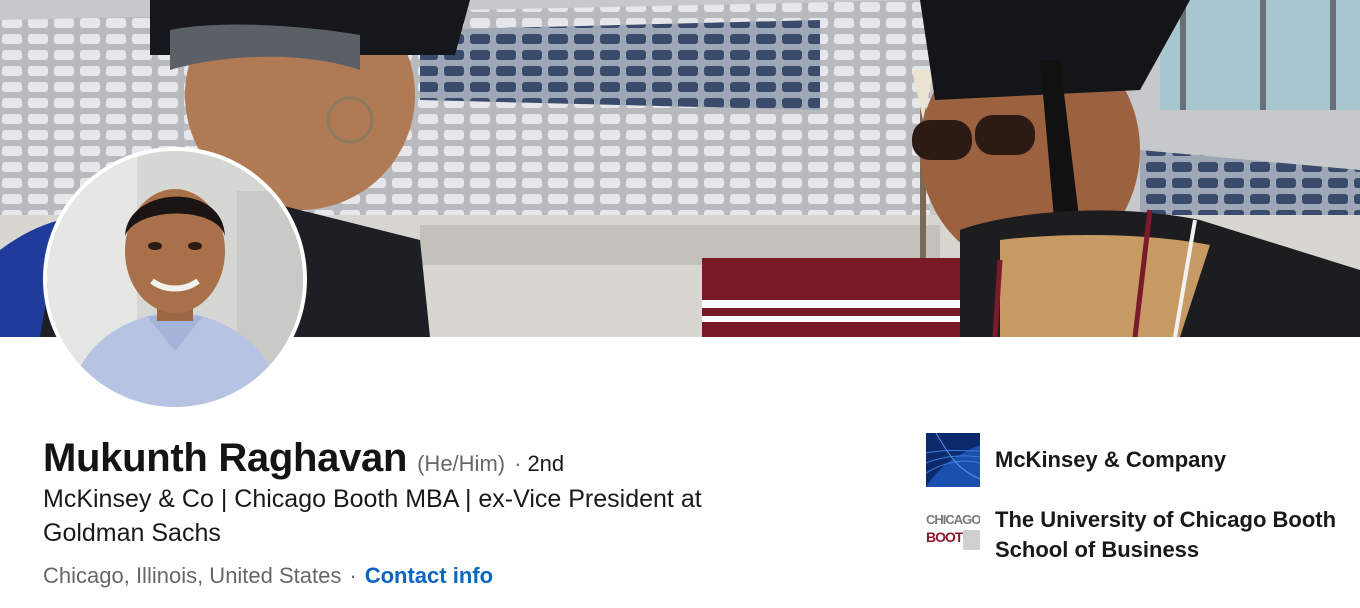  What do you see at coordinates (953, 460) in the screenshot?
I see `mckinsey-logo` at bounding box center [953, 460].